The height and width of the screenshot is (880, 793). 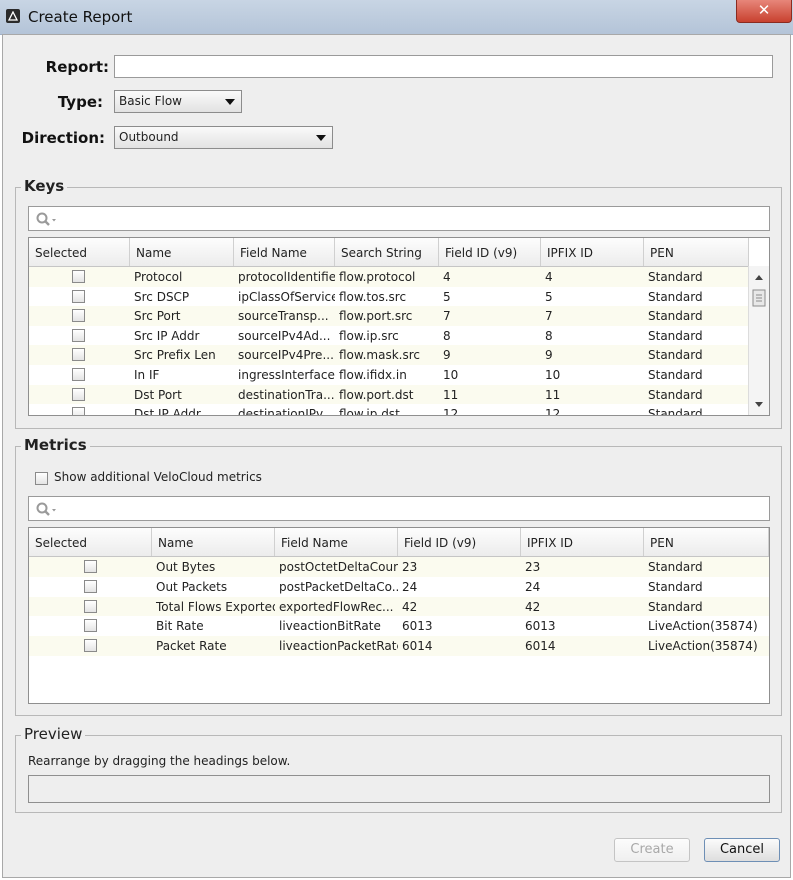 I want to click on field-id-cell: 6013, so click(x=417, y=626).